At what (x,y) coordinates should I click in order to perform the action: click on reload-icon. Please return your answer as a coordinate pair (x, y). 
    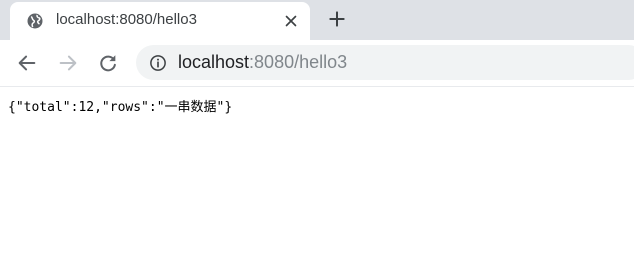
    Looking at the image, I should click on (108, 63).